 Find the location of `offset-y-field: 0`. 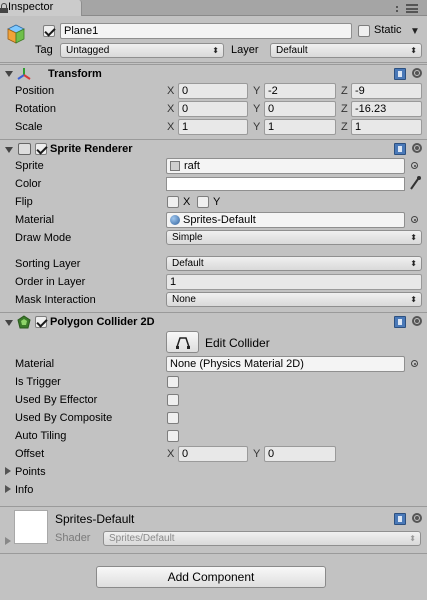

offset-y-field: 0 is located at coordinates (300, 454).